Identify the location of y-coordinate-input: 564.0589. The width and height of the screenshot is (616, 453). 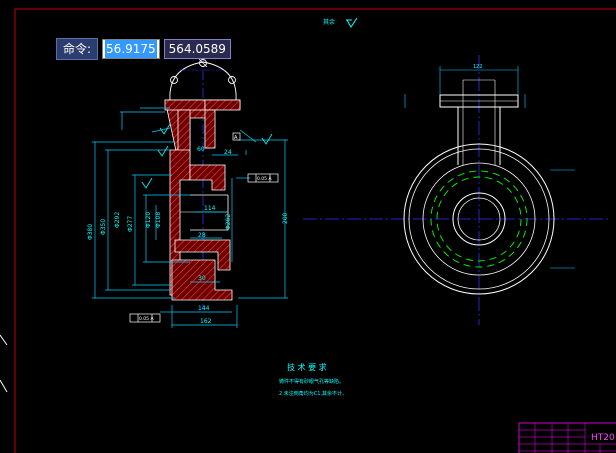
(197, 49).